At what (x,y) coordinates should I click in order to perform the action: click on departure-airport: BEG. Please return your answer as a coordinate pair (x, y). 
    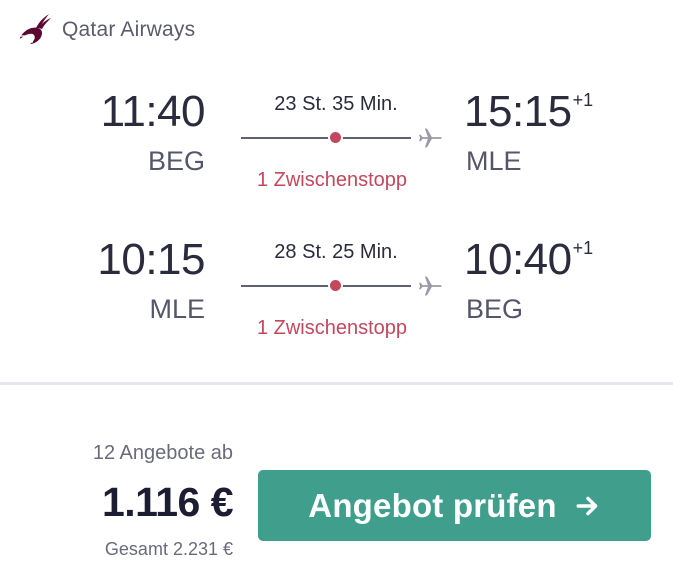
    Looking at the image, I should click on (176, 161).